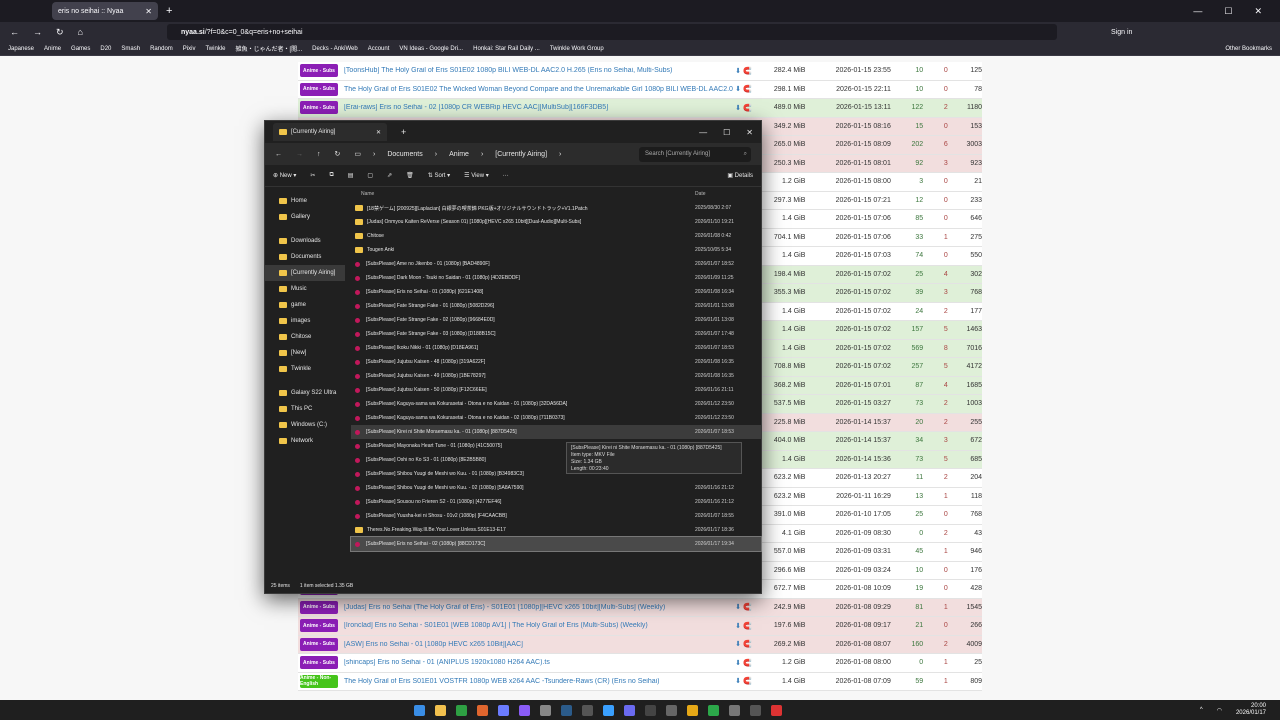 The image size is (1280, 720). Describe the element at coordinates (305, 289) in the screenshot. I see `nav-item: Music` at that location.